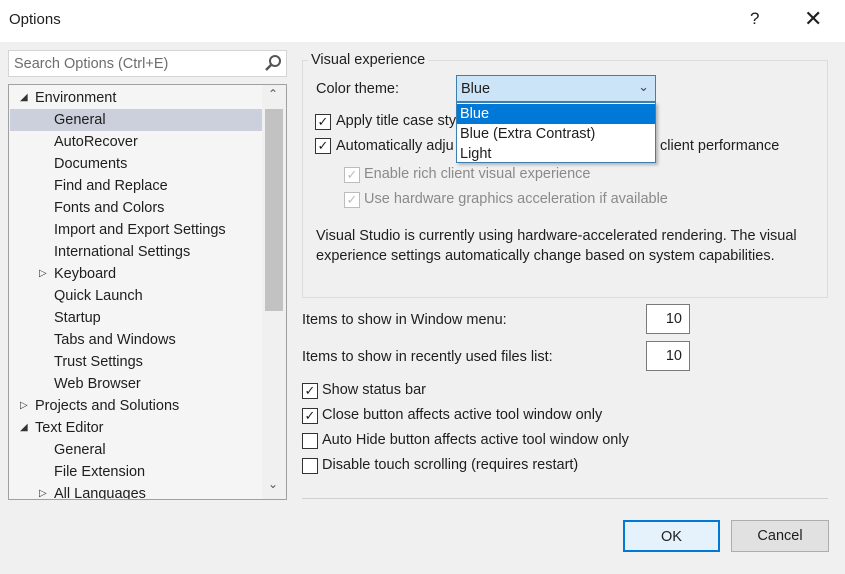 The width and height of the screenshot is (845, 574). What do you see at coordinates (85, 274) in the screenshot?
I see `tree-item-label: Keyboard` at bounding box center [85, 274].